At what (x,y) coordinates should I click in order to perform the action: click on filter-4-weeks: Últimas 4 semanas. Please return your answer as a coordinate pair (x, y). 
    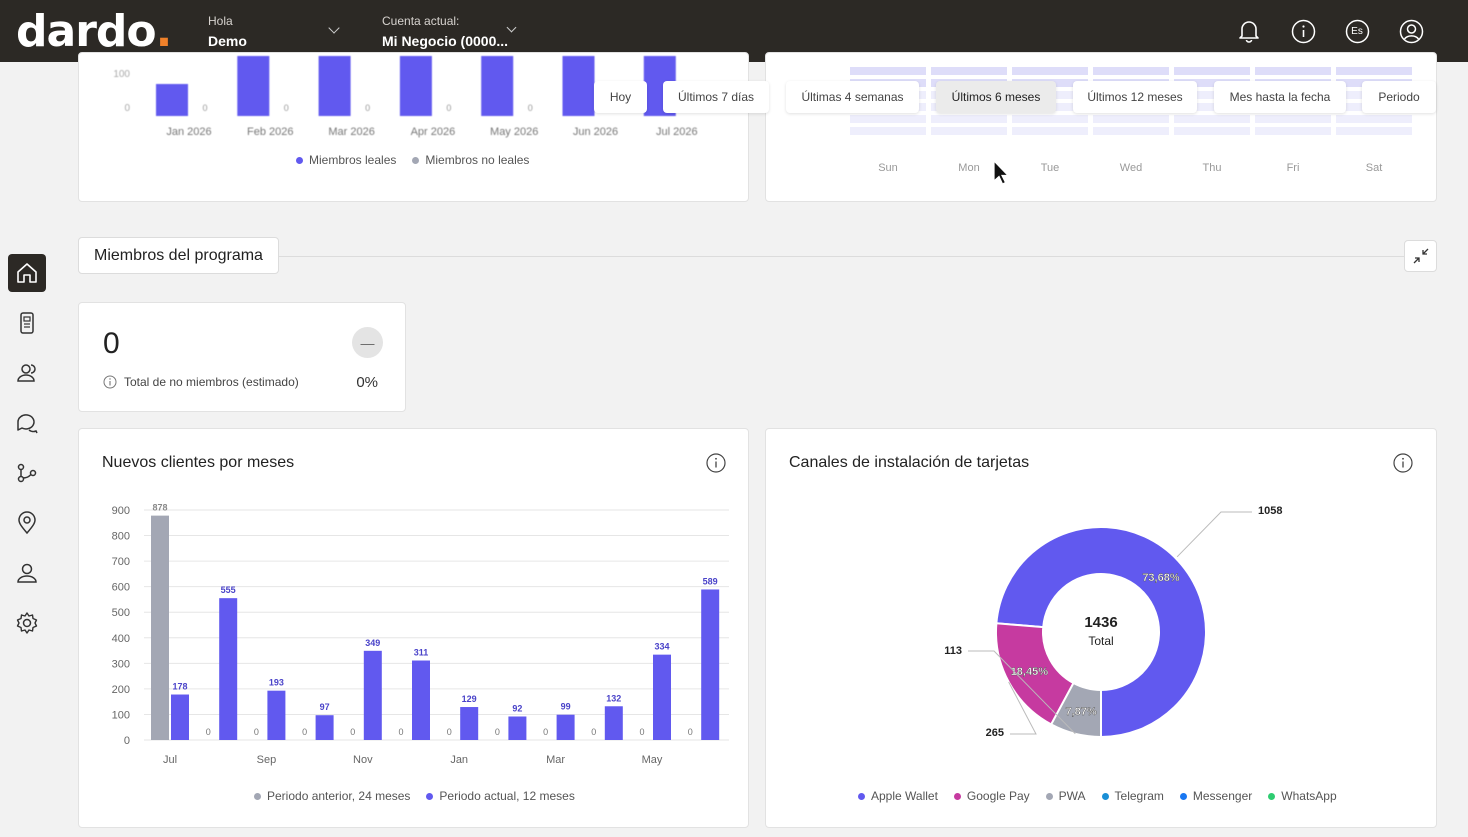
    Looking at the image, I should click on (852, 97).